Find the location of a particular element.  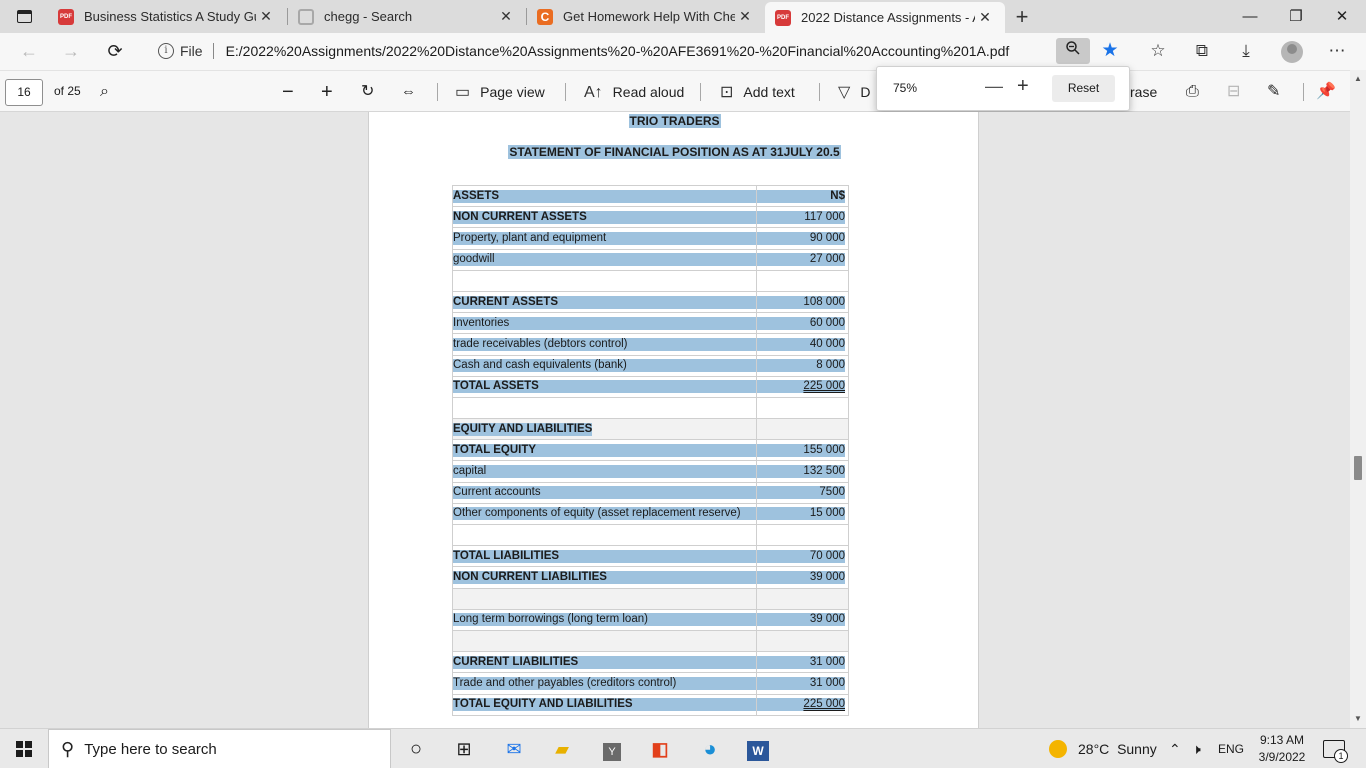

office-icon: ◧ is located at coordinates (660, 749).